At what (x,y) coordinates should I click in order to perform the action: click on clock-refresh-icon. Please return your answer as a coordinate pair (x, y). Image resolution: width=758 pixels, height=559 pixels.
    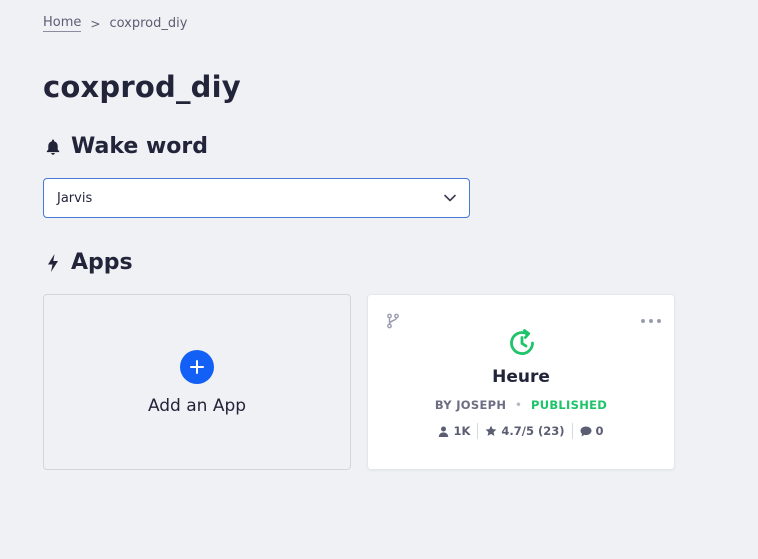
    Looking at the image, I should click on (522, 343).